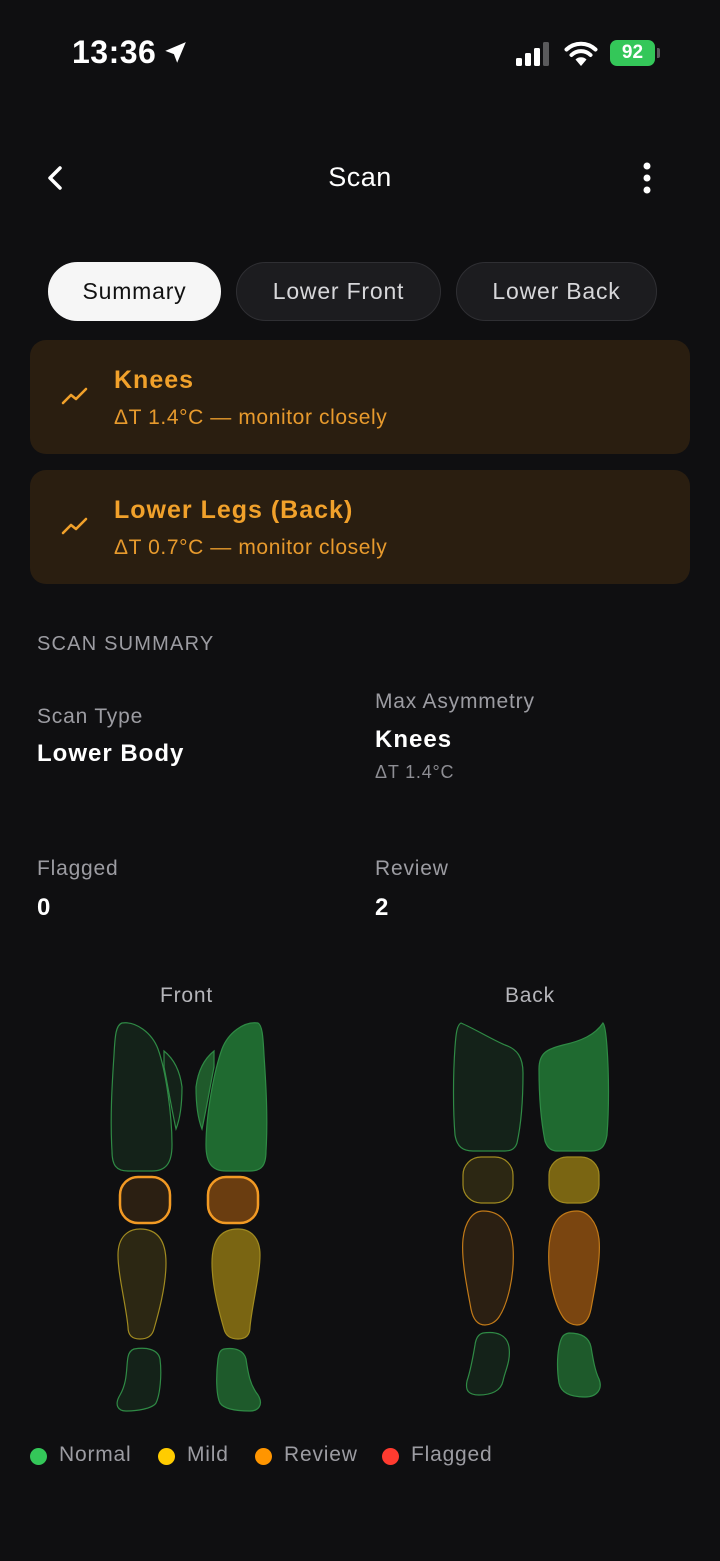  What do you see at coordinates (360, 50) in the screenshot?
I see `status-bar: 13:36 92` at bounding box center [360, 50].